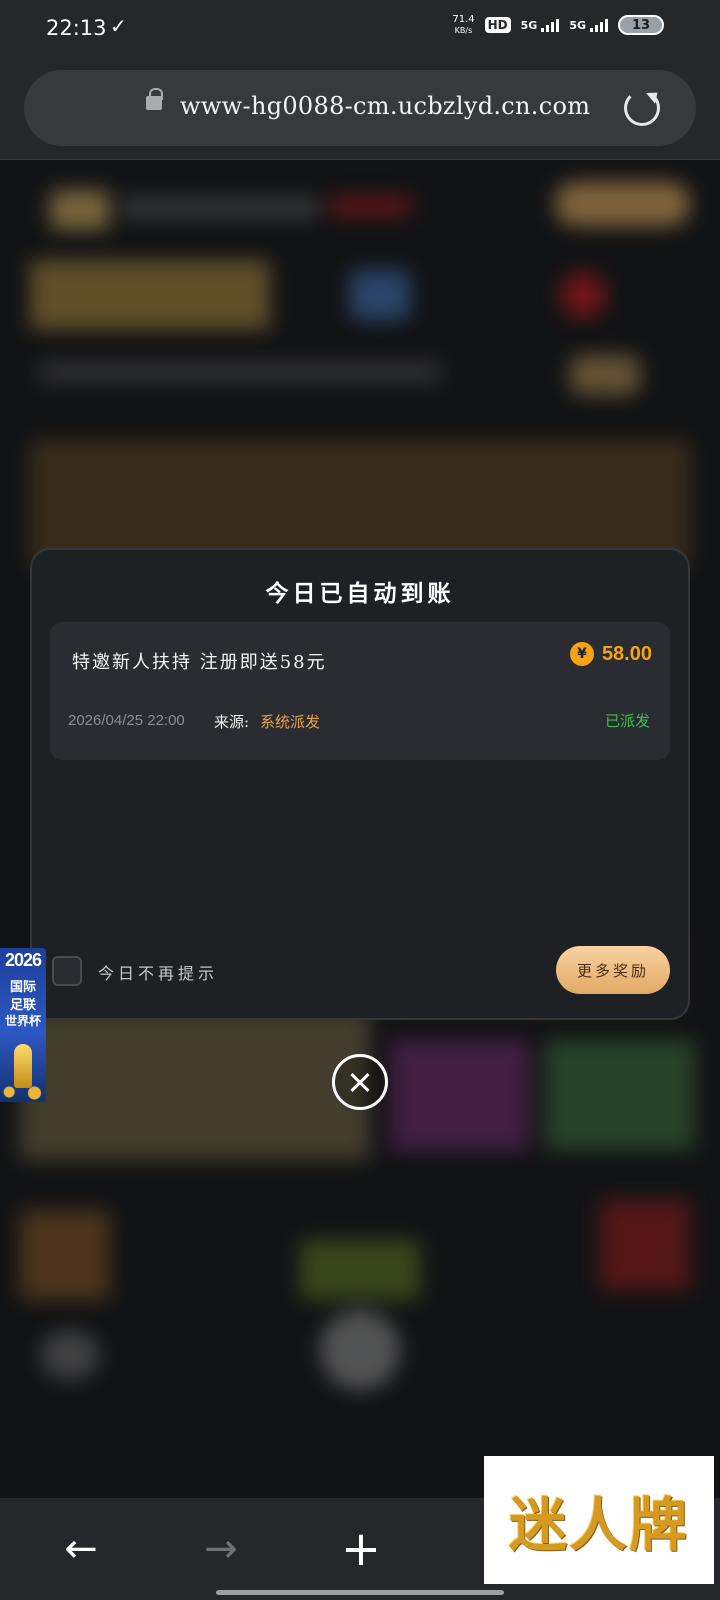 Image resolution: width=720 pixels, height=1600 pixels. What do you see at coordinates (463, 19) in the screenshot?
I see `network-speed-value: 71.4` at bounding box center [463, 19].